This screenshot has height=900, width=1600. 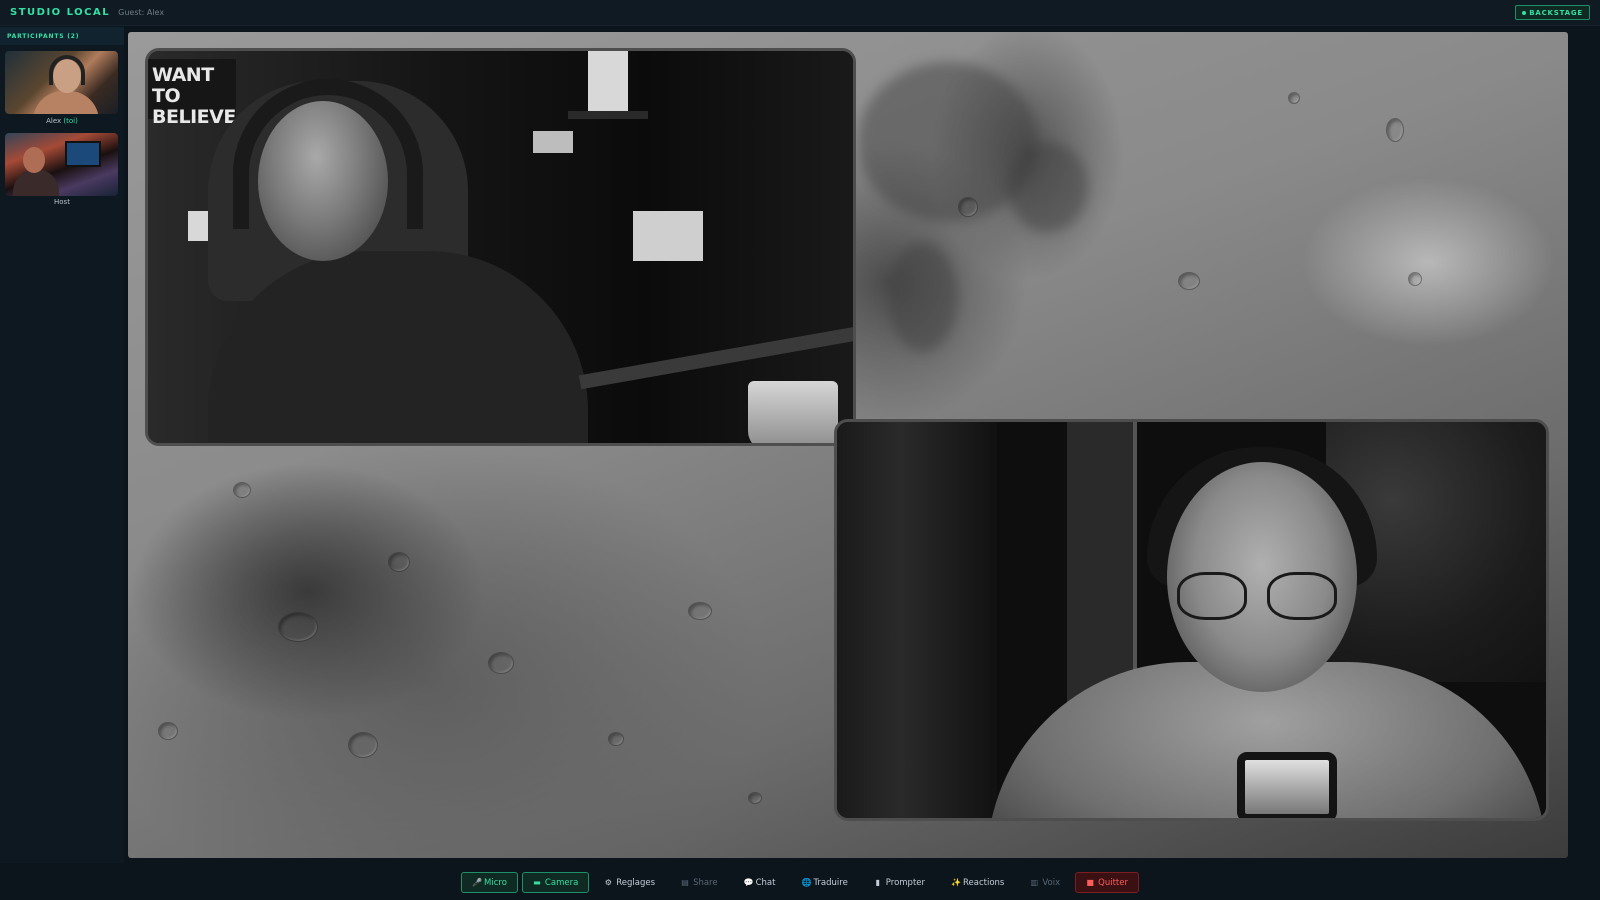 What do you see at coordinates (34, 160) in the screenshot?
I see `participant-face` at bounding box center [34, 160].